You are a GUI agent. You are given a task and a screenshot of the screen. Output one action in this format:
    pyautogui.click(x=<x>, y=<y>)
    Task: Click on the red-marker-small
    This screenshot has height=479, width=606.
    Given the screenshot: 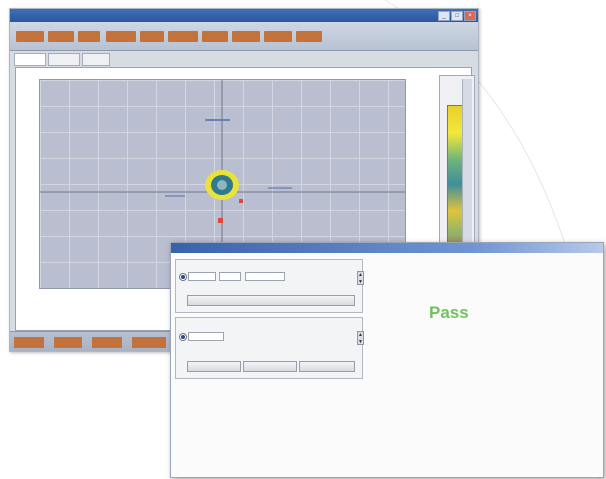 What is the action you would take?
    pyautogui.click(x=241, y=201)
    